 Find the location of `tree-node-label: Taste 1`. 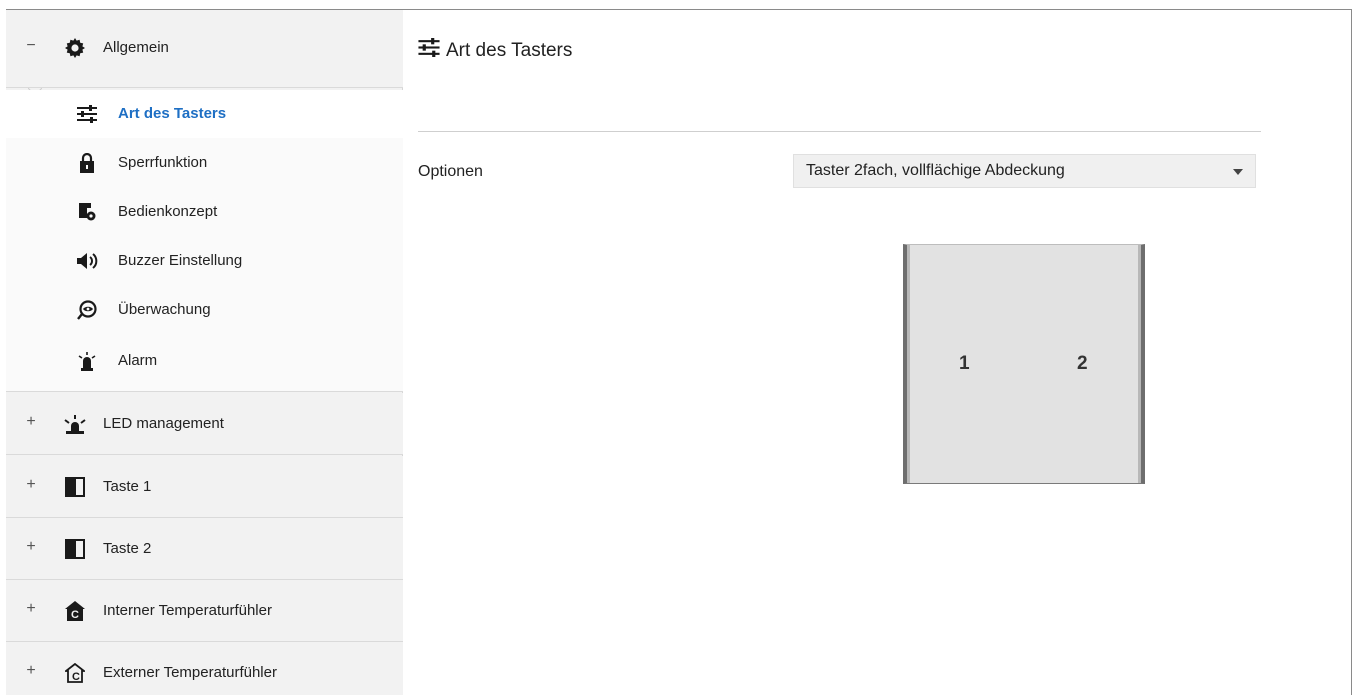

tree-node-label: Taste 1 is located at coordinates (127, 486).